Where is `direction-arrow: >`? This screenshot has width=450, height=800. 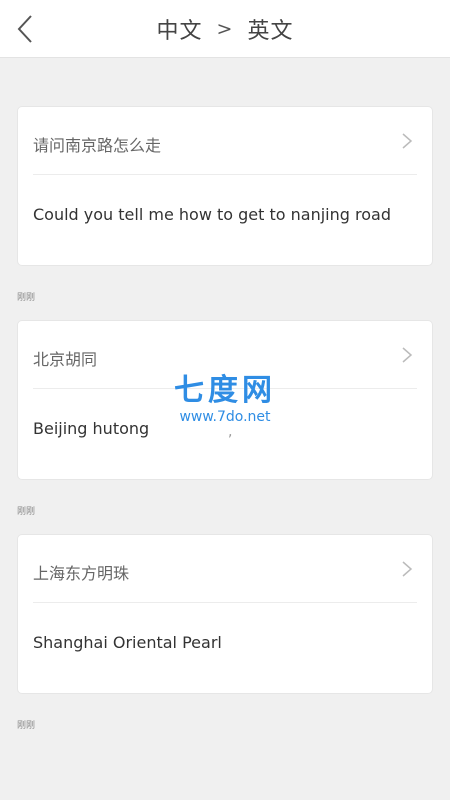 direction-arrow: > is located at coordinates (225, 29).